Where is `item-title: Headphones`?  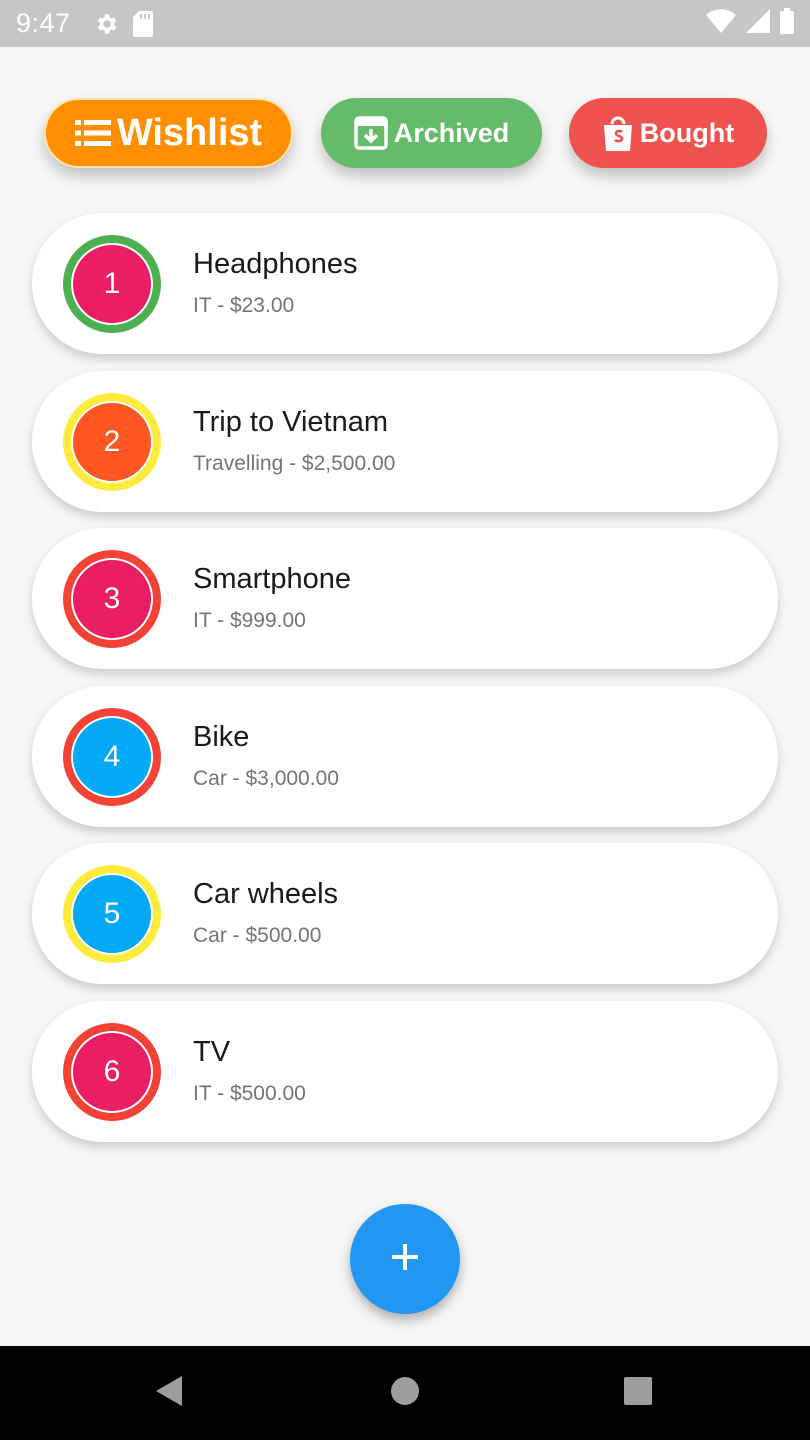 item-title: Headphones is located at coordinates (275, 264).